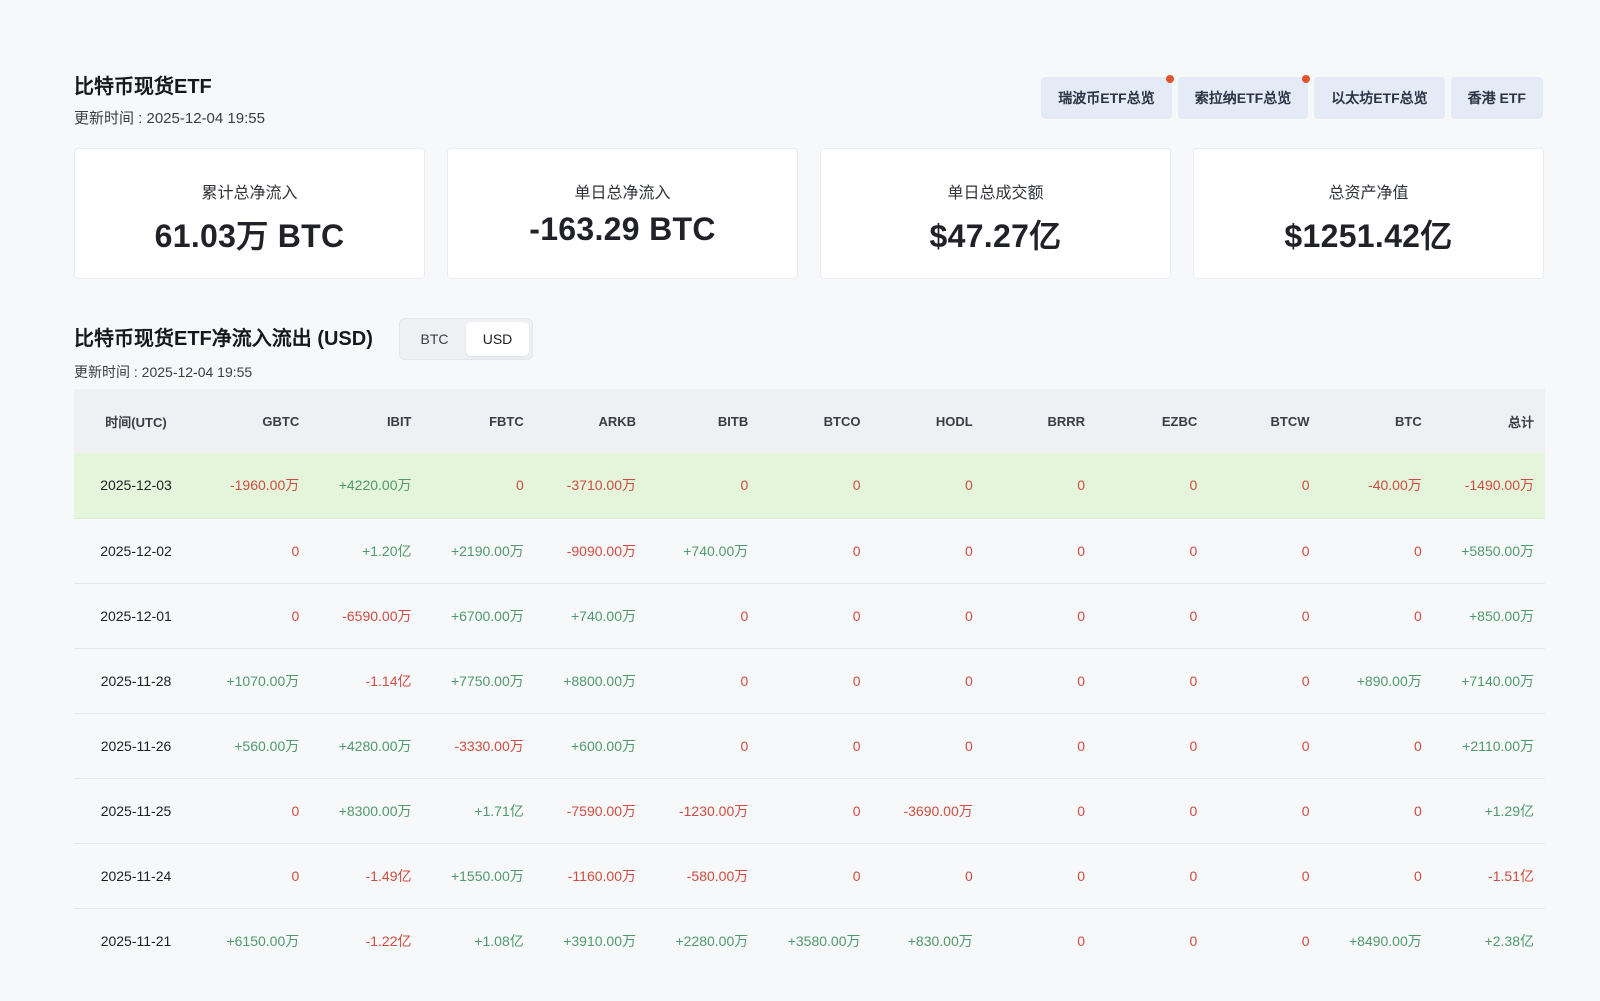 The image size is (1600, 1001). I want to click on nav-tab-label: 香港 ETF, so click(1496, 98).